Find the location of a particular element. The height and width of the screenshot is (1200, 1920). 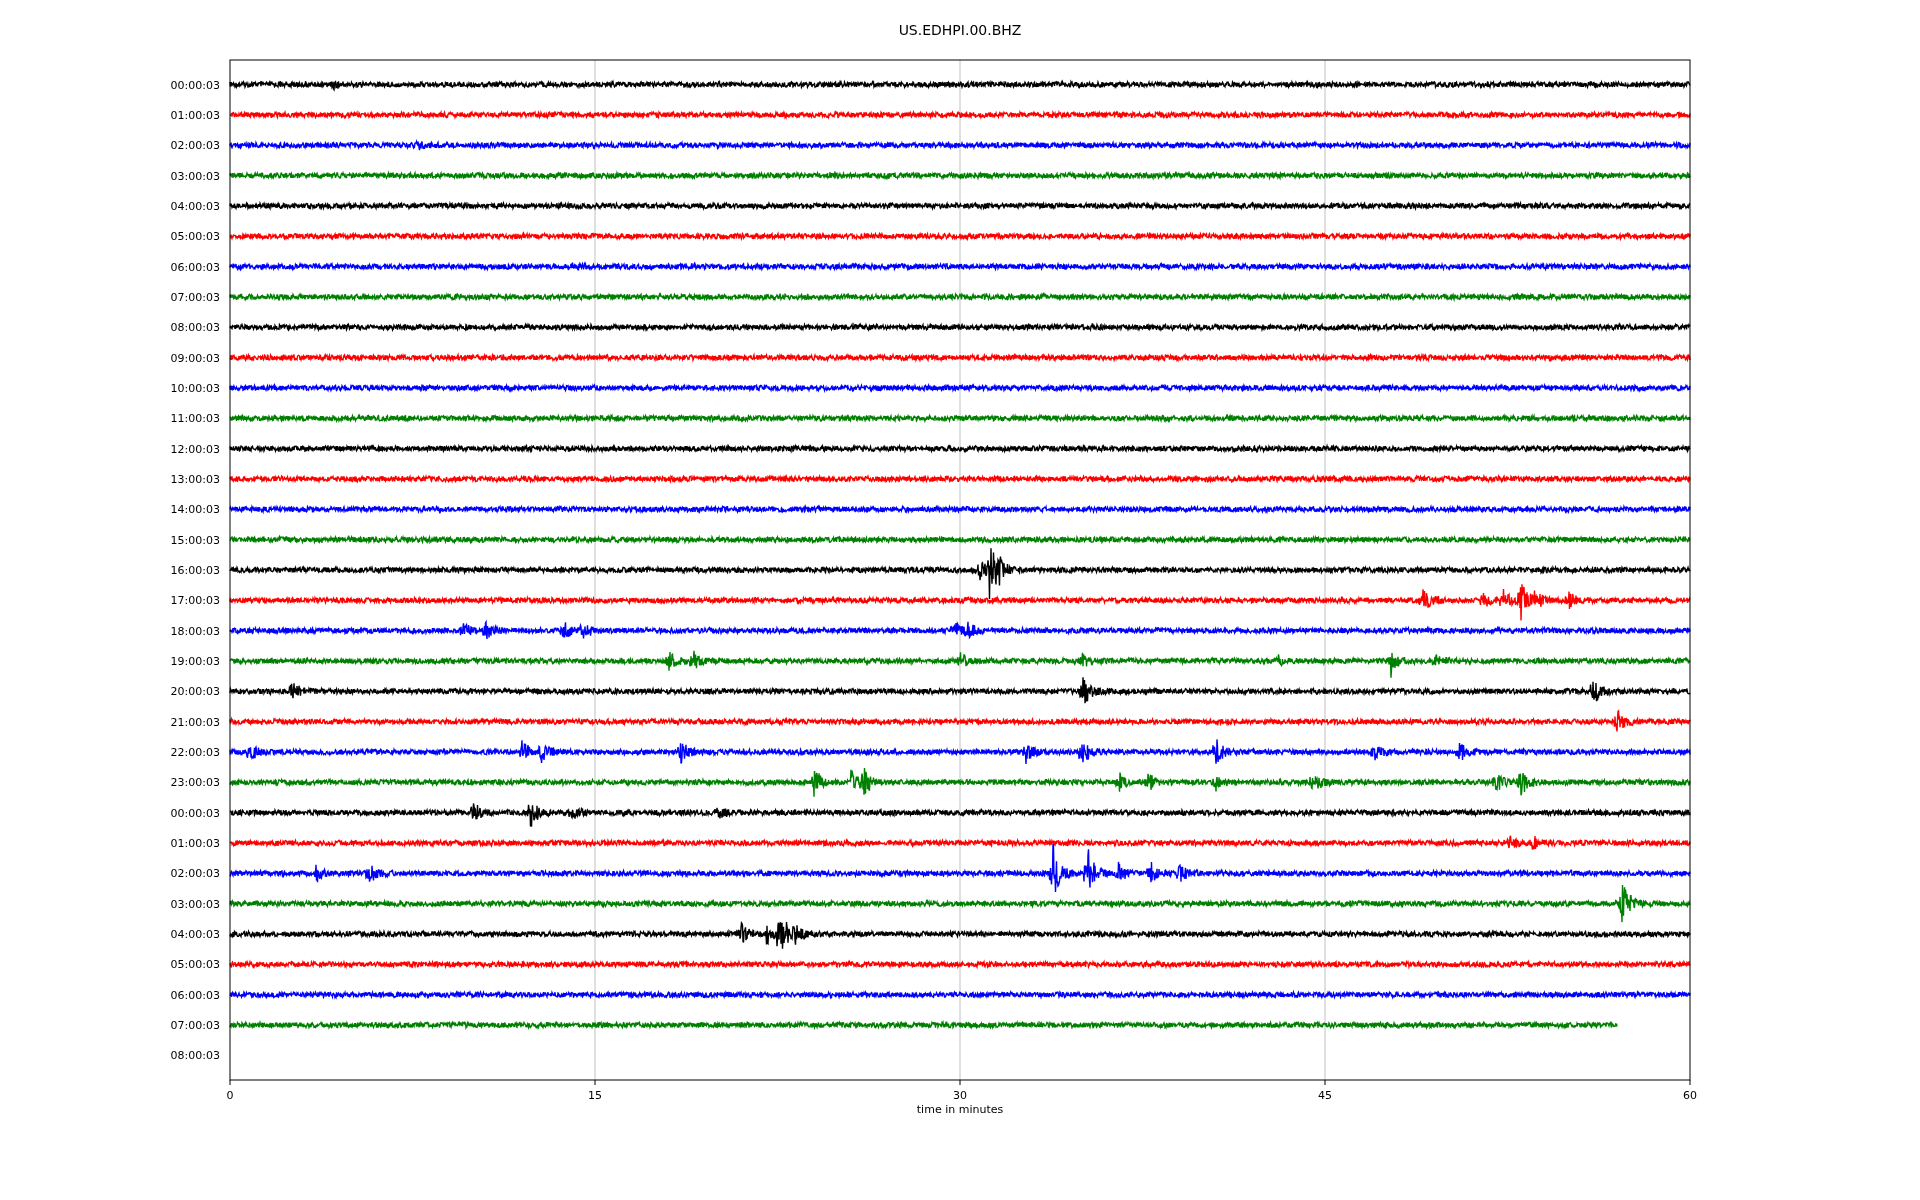

time-label: 18:00:03 is located at coordinates (195, 631).